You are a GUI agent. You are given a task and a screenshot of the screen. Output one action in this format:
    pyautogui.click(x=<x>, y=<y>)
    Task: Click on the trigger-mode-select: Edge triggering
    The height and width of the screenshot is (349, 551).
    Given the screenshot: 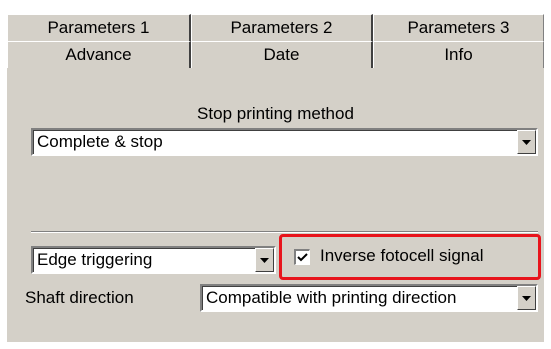 What is the action you would take?
    pyautogui.click(x=153, y=260)
    